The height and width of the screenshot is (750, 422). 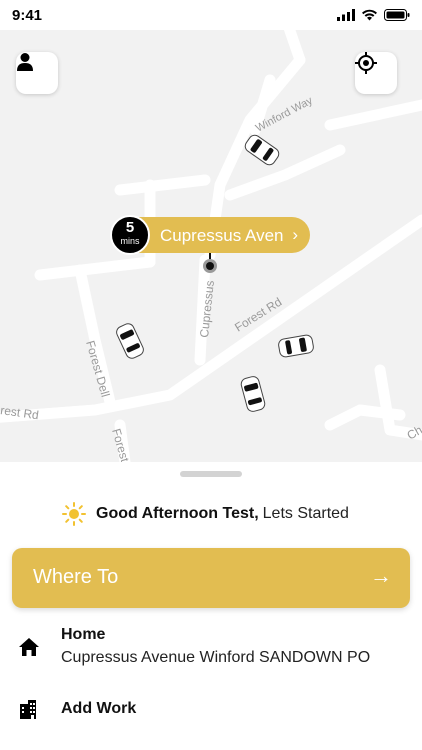 I want to click on wifi-icon, so click(x=369, y=15).